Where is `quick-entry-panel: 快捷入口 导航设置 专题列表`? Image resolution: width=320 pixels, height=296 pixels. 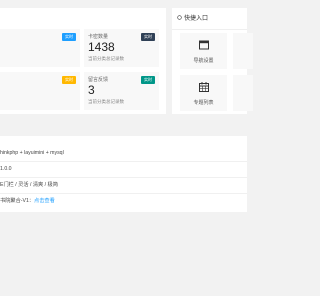 quick-entry-panel: 快捷入口 导航设置 专题列表 is located at coordinates (212, 61).